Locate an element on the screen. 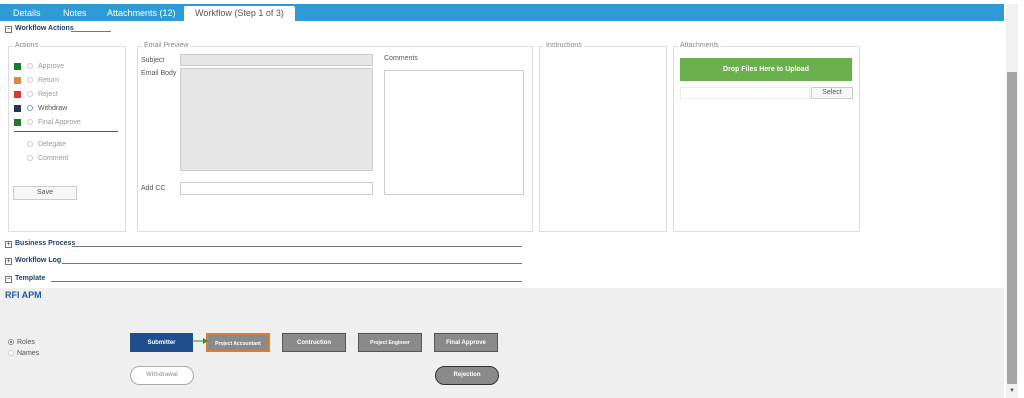 Image resolution: width=1024 pixels, height=398 pixels. comment-label: Comment is located at coordinates (53, 158).